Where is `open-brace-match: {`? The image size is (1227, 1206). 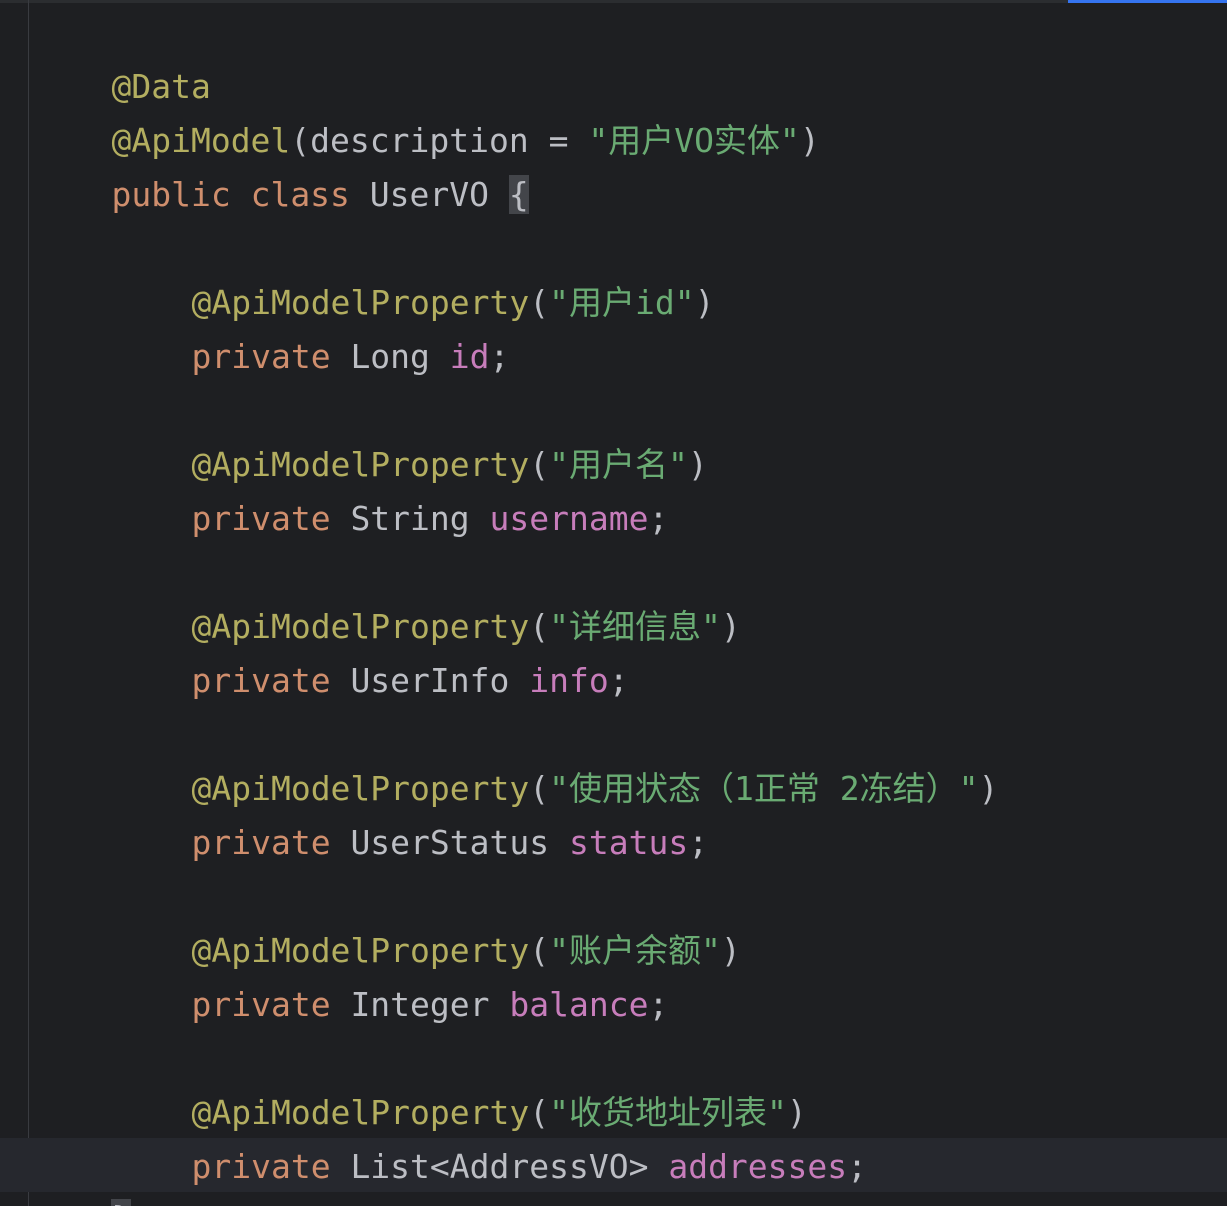 open-brace-match: { is located at coordinates (518, 194).